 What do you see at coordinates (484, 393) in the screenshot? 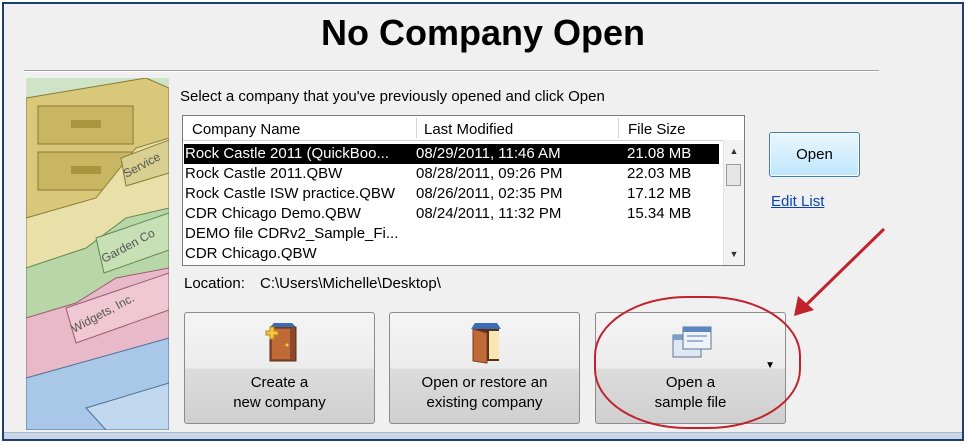
I see `open-restore-label: Open or restore an existing company` at bounding box center [484, 393].